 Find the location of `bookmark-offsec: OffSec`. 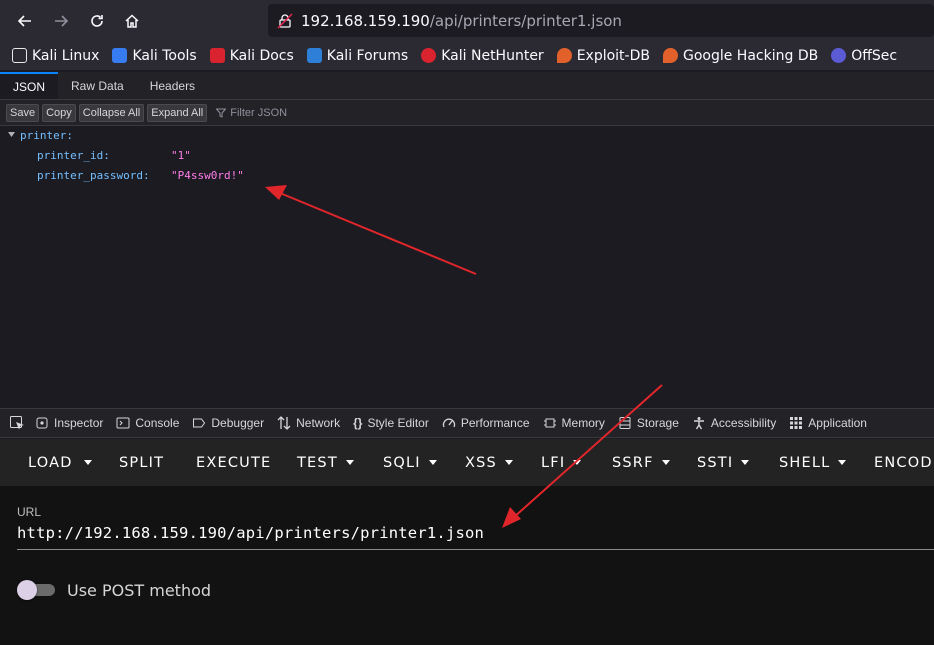

bookmark-offsec: OffSec is located at coordinates (864, 56).